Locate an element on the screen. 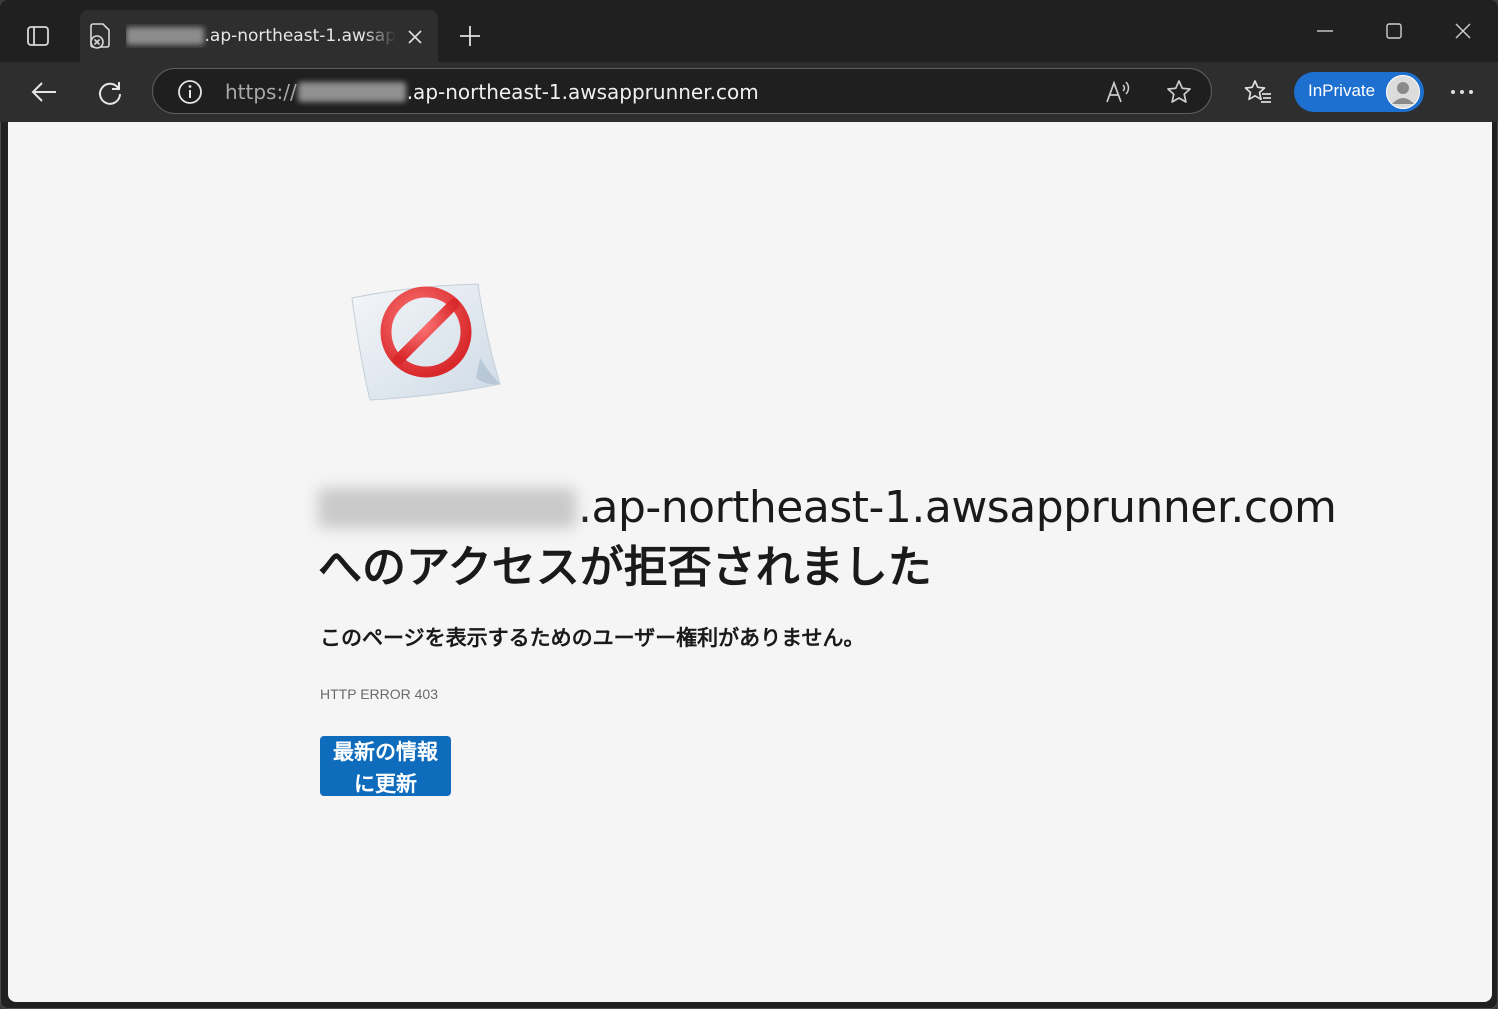 The height and width of the screenshot is (1009, 1498). error-description: このページを表示するためのユーザー権利がありません。 is located at coordinates (592, 638).